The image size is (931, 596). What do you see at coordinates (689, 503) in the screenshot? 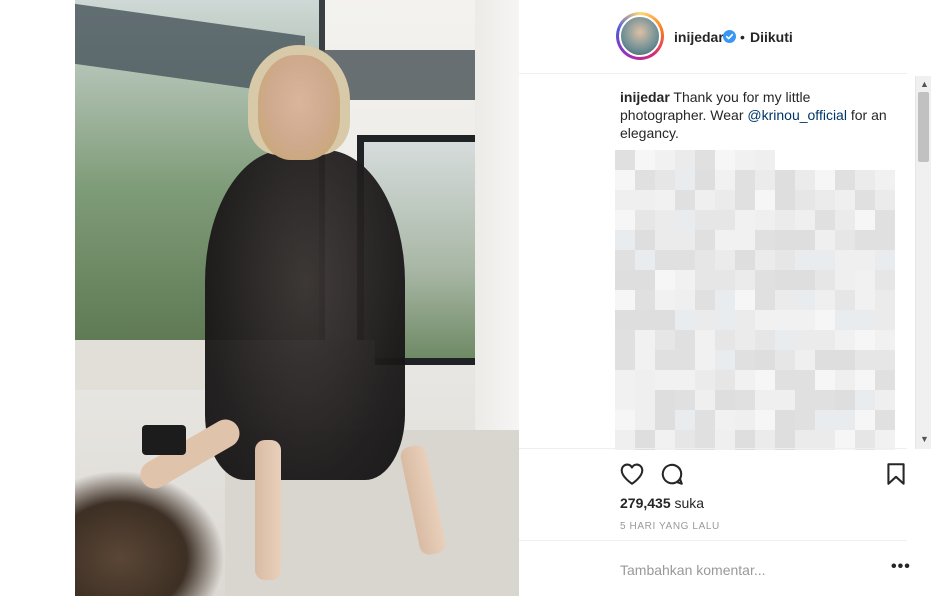
I see `likes-suffix: suka` at bounding box center [689, 503].